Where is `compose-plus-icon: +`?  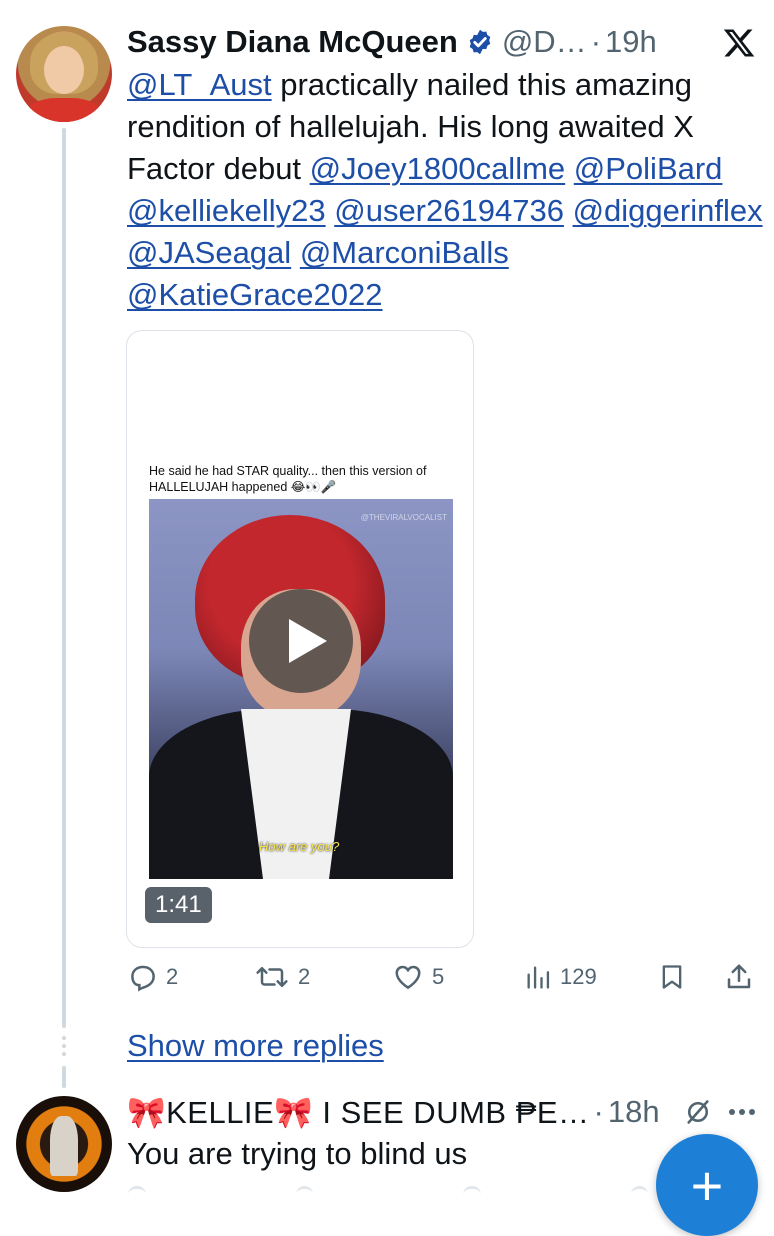
compose-plus-icon: + is located at coordinates (707, 1185).